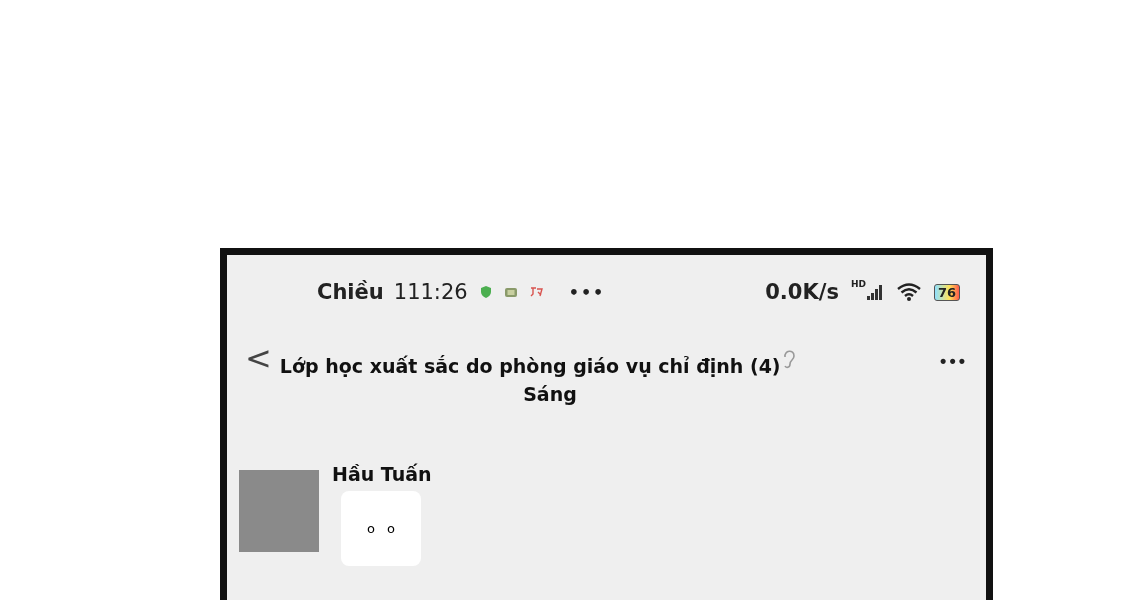 The height and width of the screenshot is (600, 1125). Describe the element at coordinates (485, 292) in the screenshot. I see `shield-icon` at that location.